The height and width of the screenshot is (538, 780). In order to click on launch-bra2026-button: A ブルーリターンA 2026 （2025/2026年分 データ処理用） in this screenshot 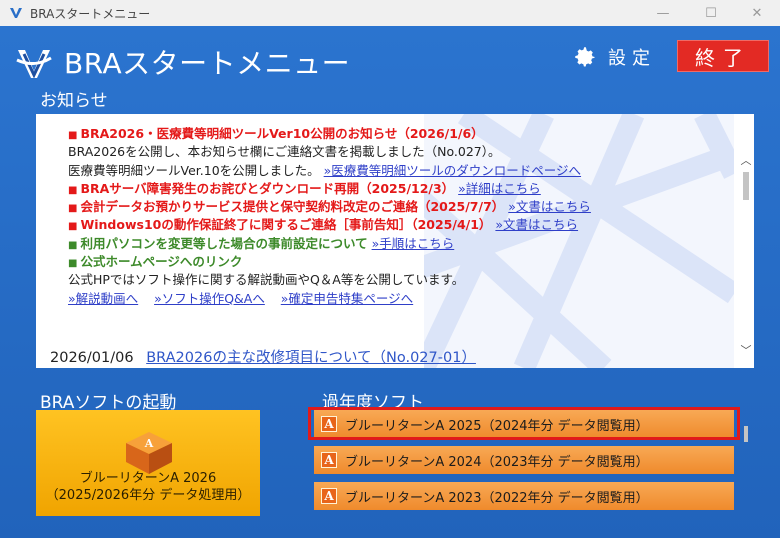, I will do `click(148, 463)`.